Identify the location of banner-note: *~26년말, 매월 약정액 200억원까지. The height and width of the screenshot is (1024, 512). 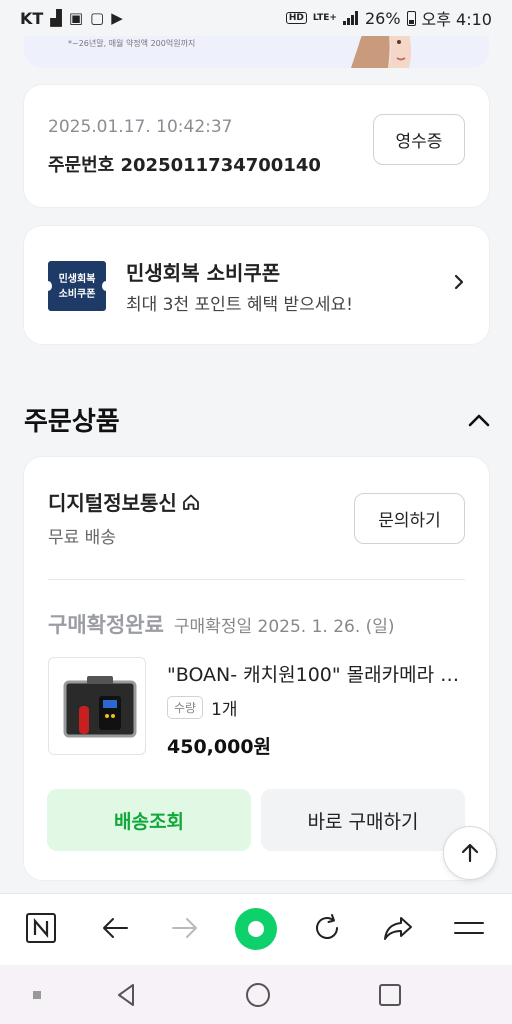
(132, 43).